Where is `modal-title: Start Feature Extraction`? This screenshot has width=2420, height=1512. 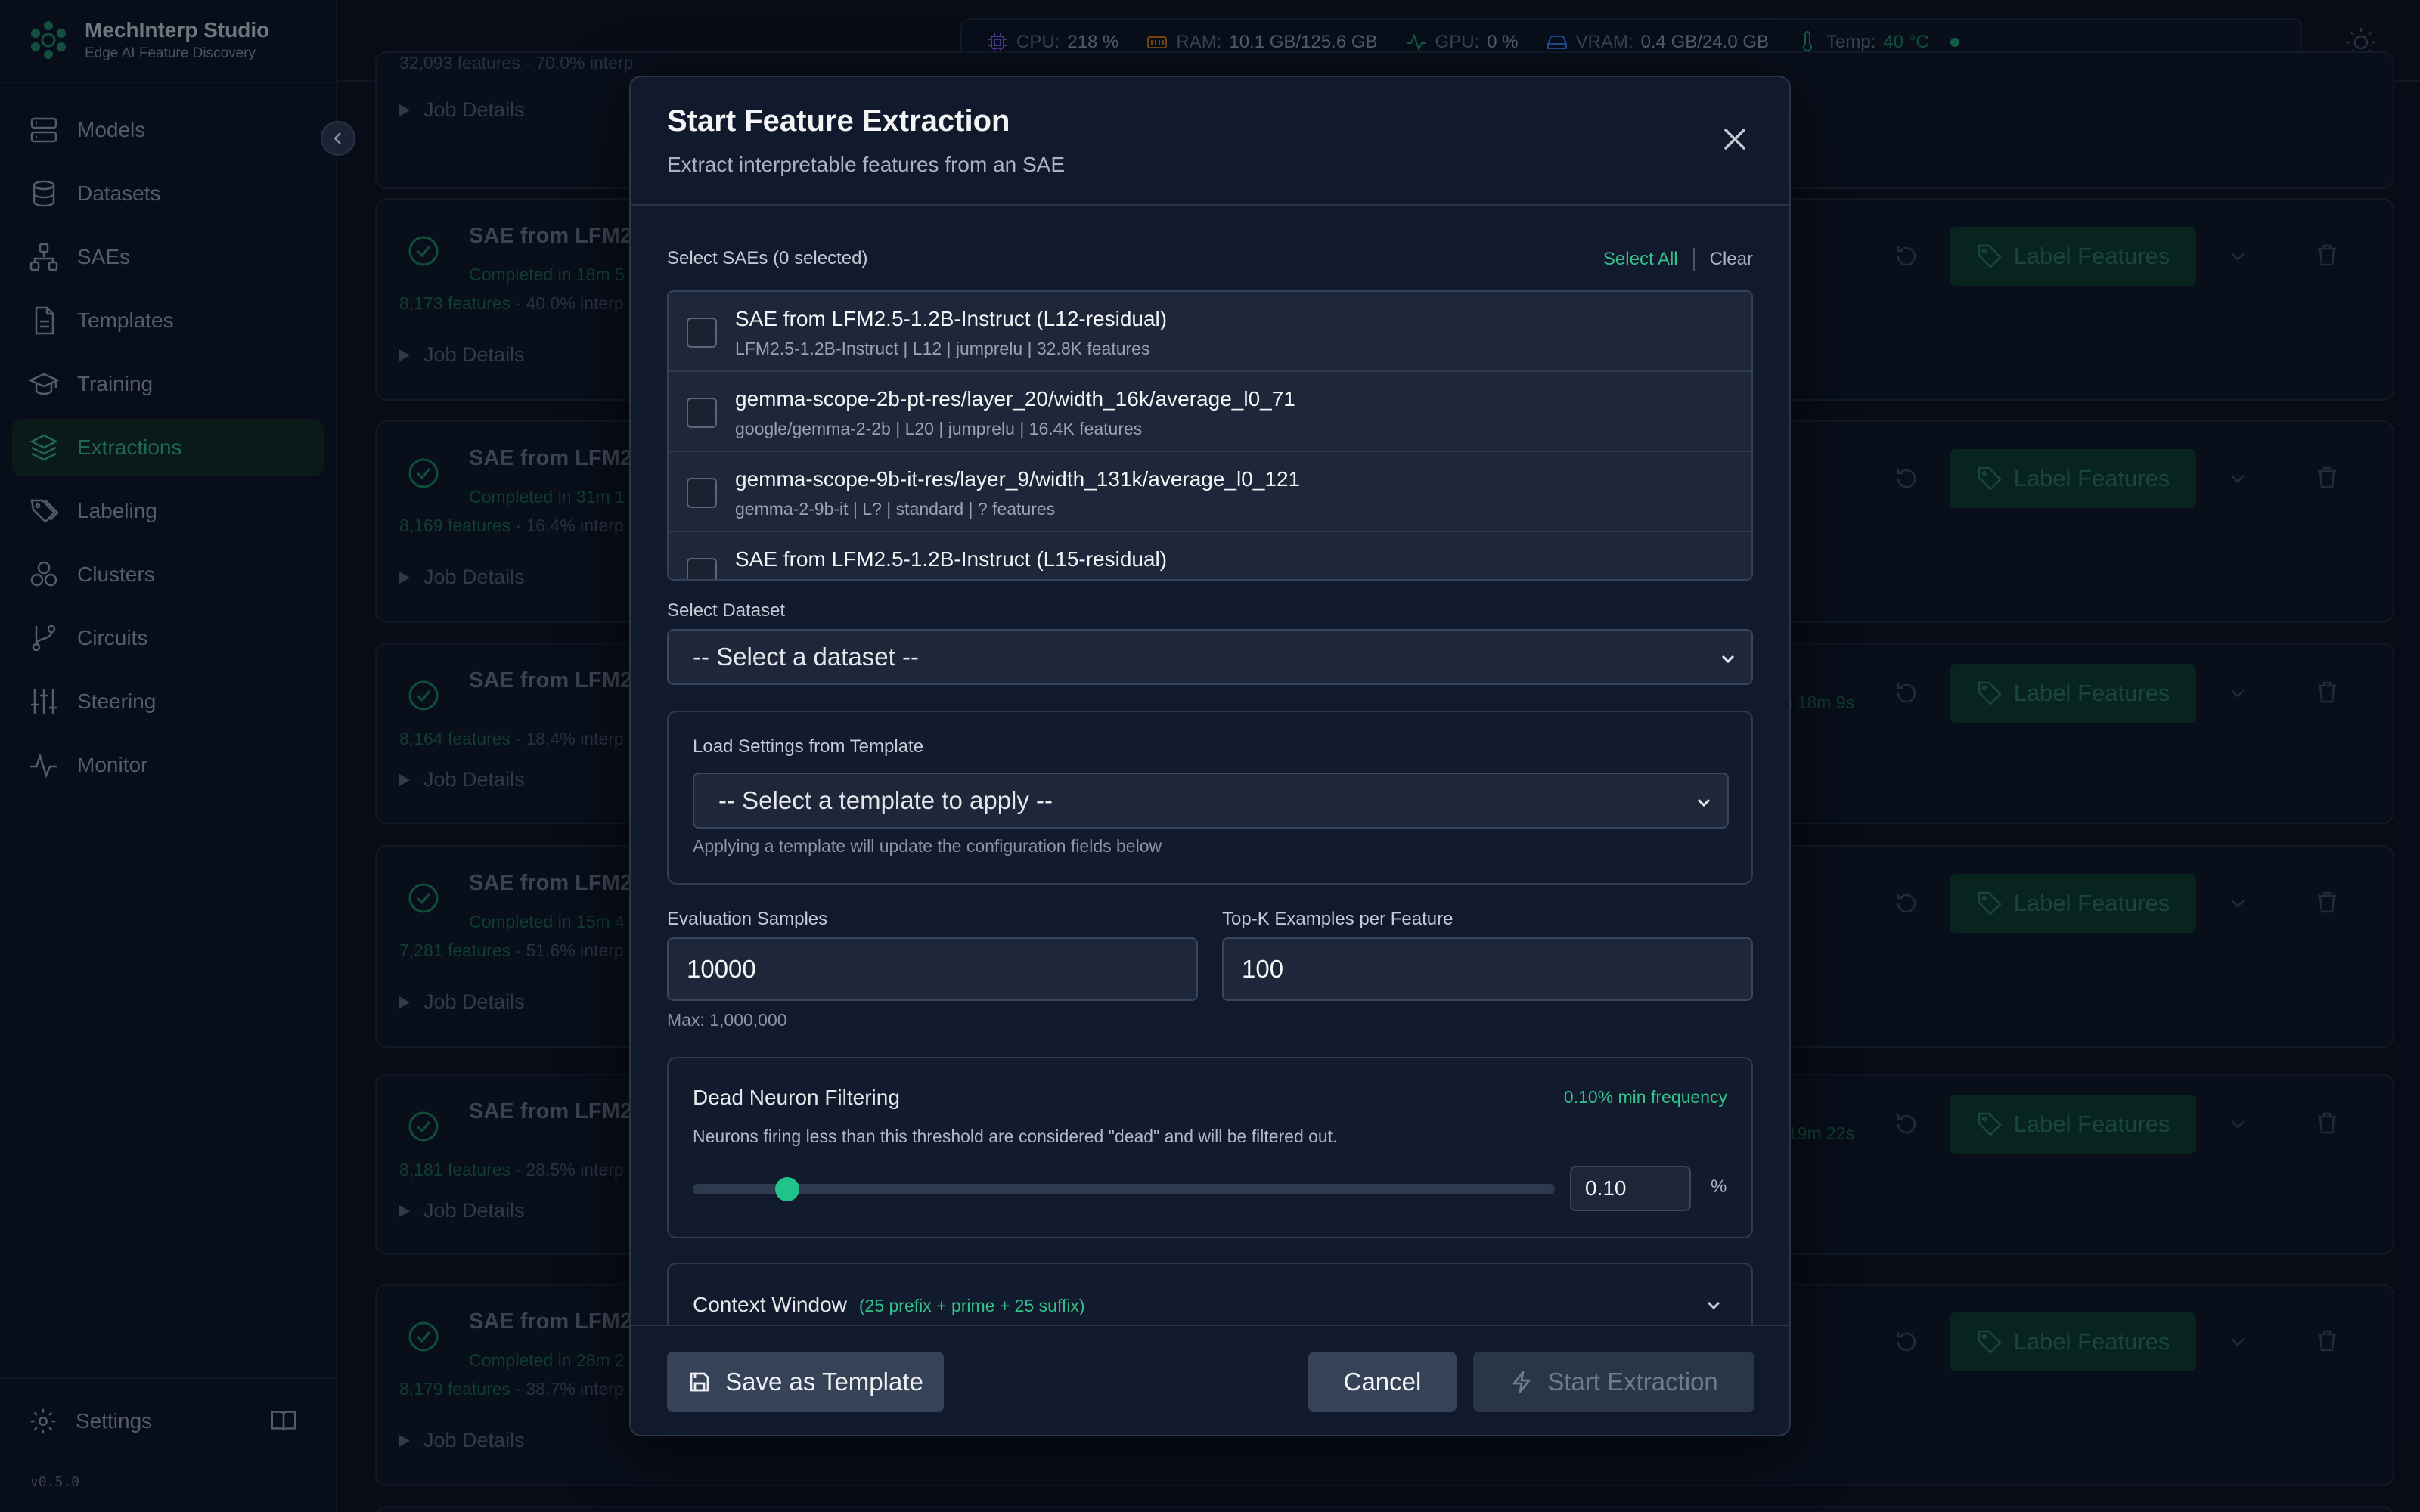 modal-title: Start Feature Extraction is located at coordinates (838, 121).